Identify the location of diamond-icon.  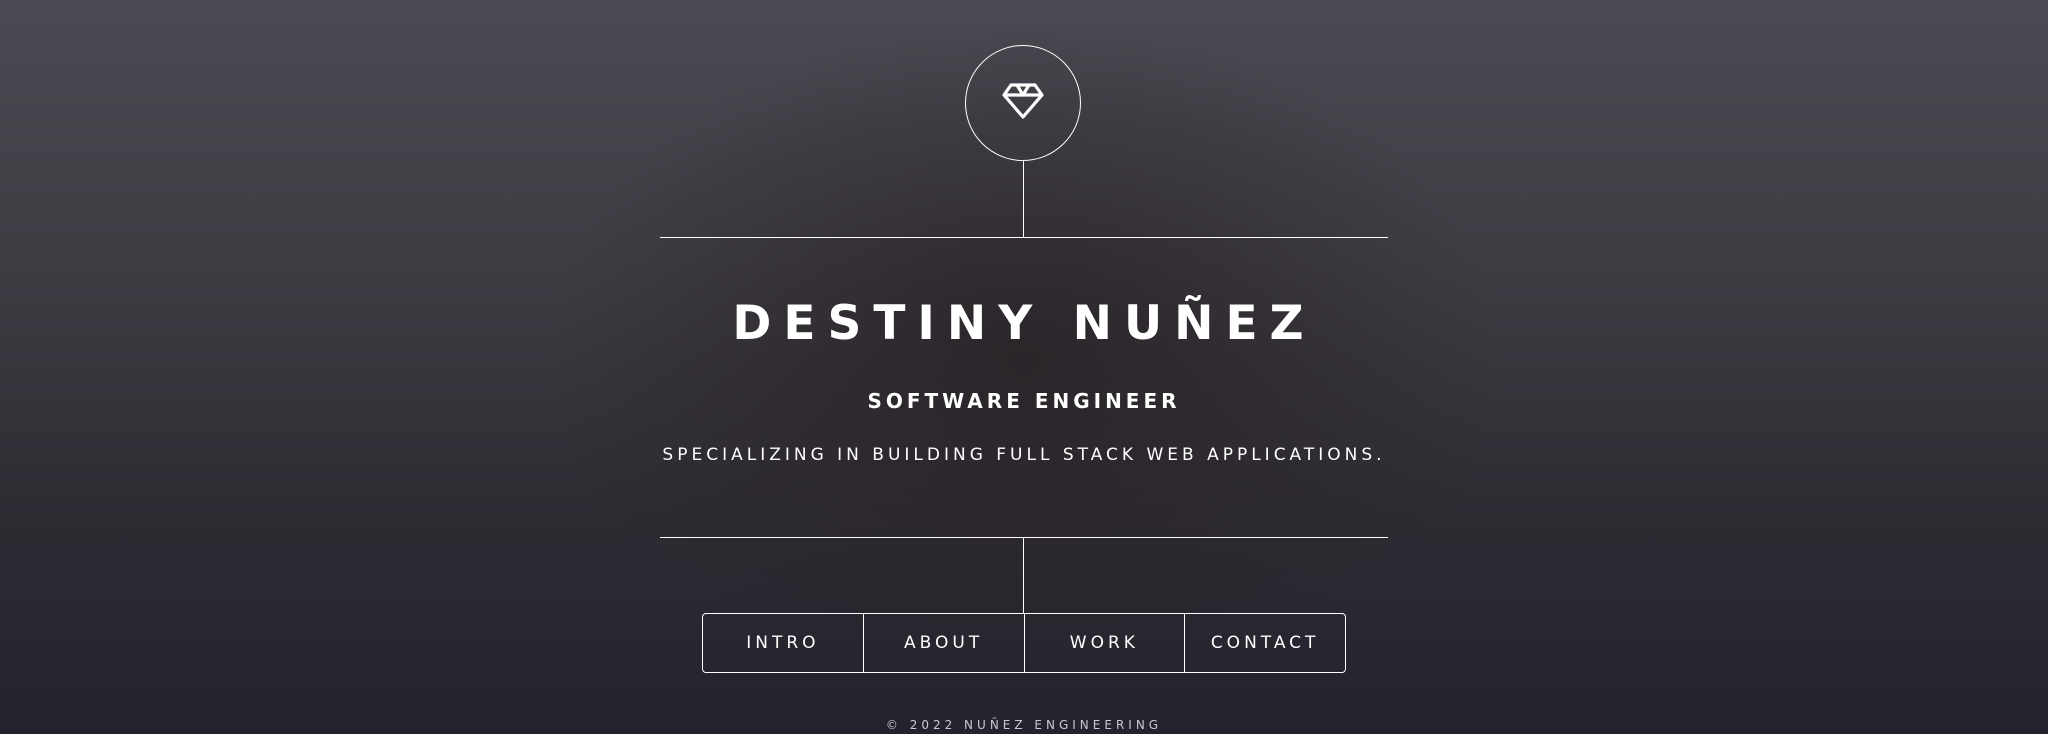
(1023, 103).